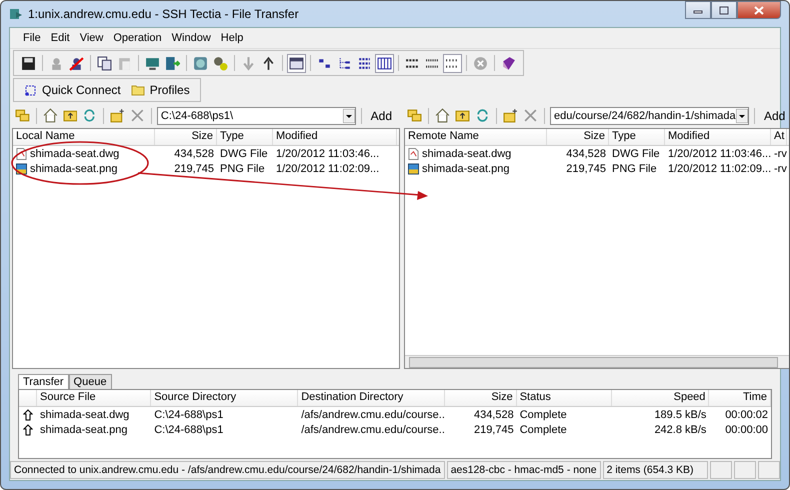 This screenshot has width=790, height=490. I want to click on menu-item: View, so click(91, 38).